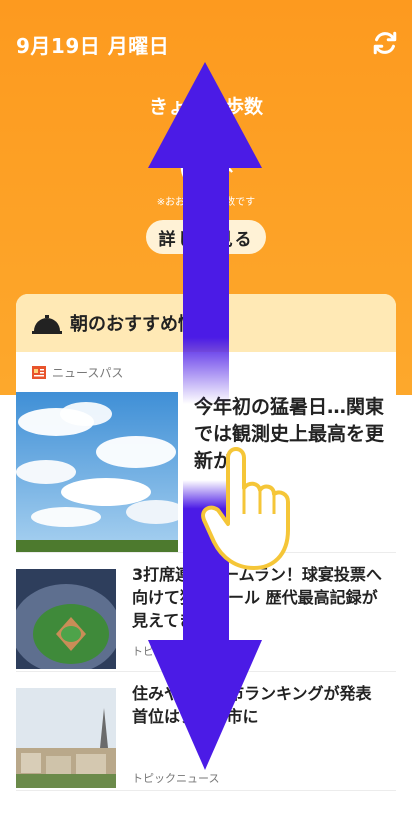 This screenshot has width=412, height=824. Describe the element at coordinates (194, 167) in the screenshot. I see `steps-count: 0` at that location.